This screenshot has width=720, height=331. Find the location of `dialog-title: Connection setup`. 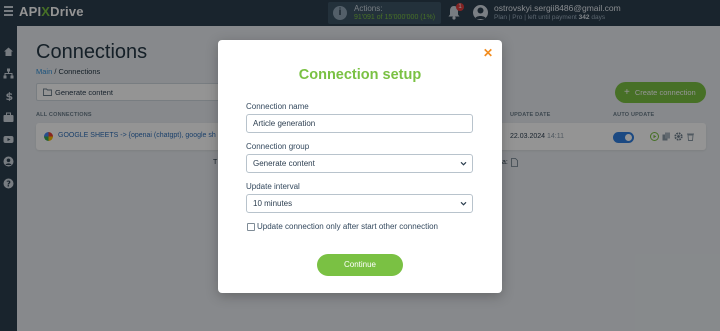

dialog-title: Connection setup is located at coordinates (360, 75).